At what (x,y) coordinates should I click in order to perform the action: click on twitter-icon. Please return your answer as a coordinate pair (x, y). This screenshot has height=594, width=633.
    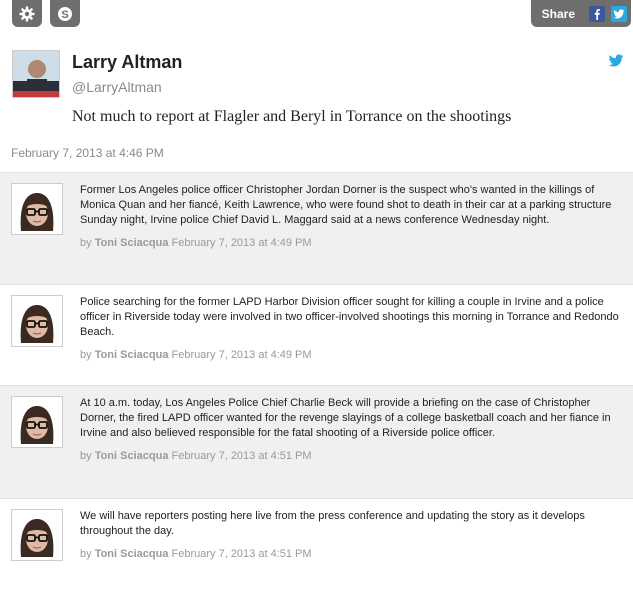
    Looking at the image, I should click on (619, 13).